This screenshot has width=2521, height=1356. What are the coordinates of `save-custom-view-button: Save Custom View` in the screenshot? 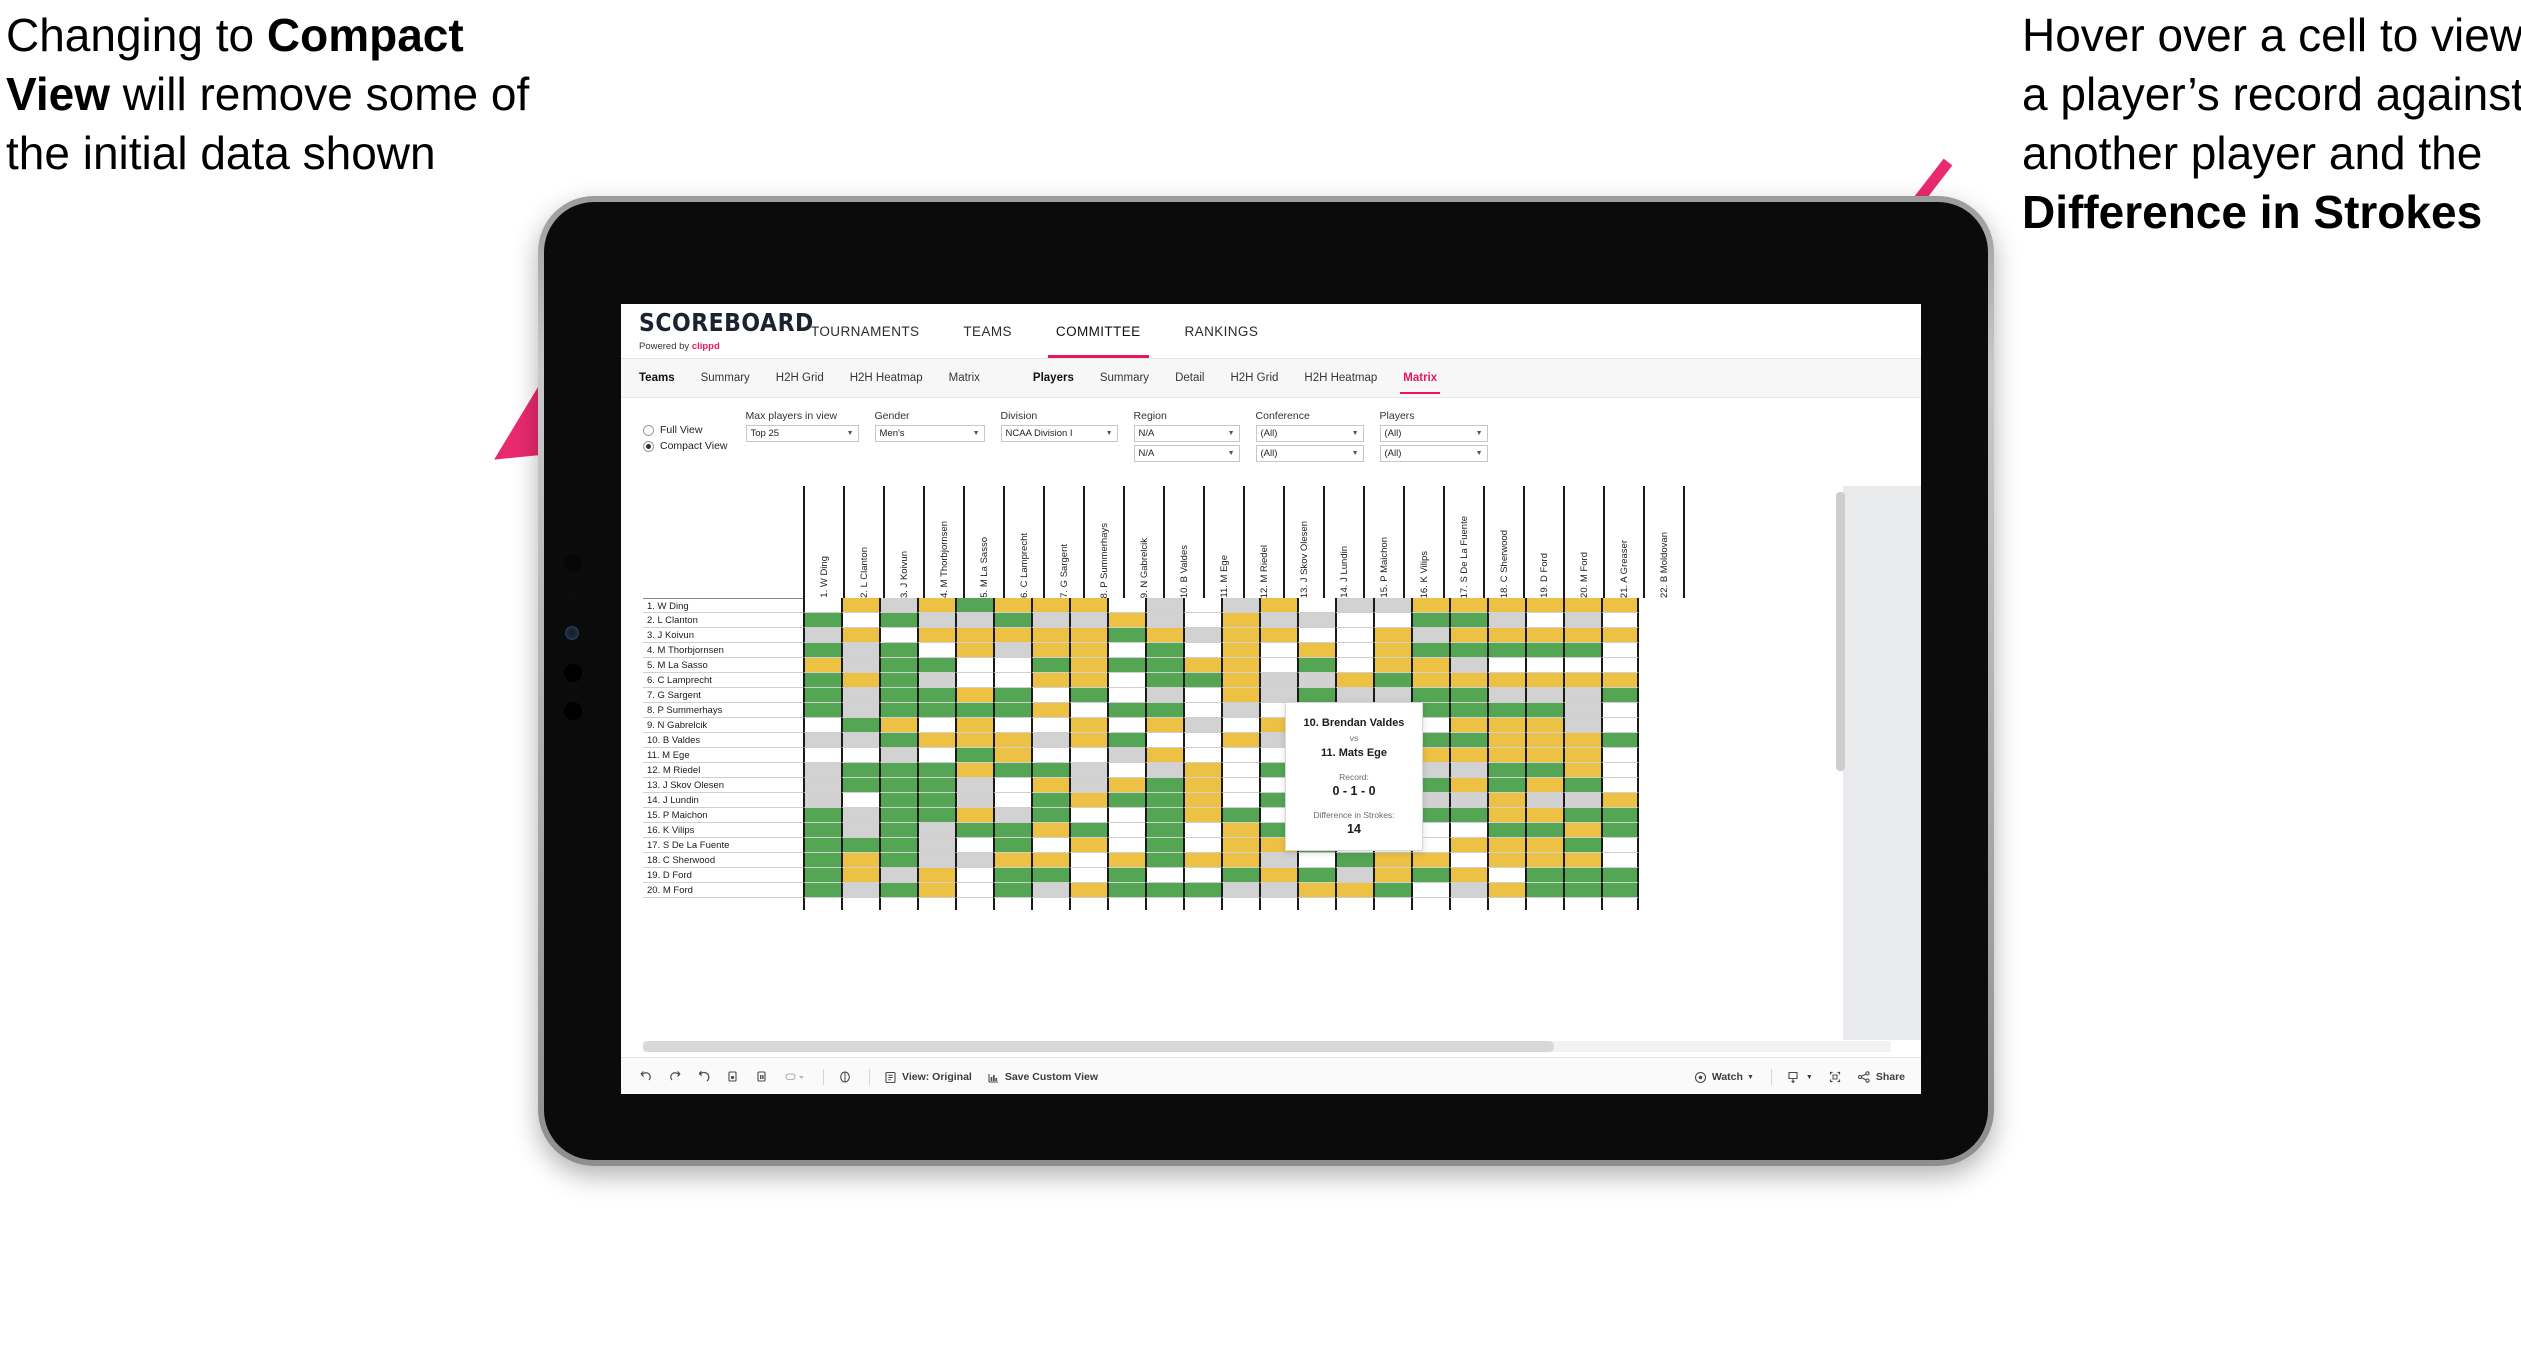 It's located at (1042, 1077).